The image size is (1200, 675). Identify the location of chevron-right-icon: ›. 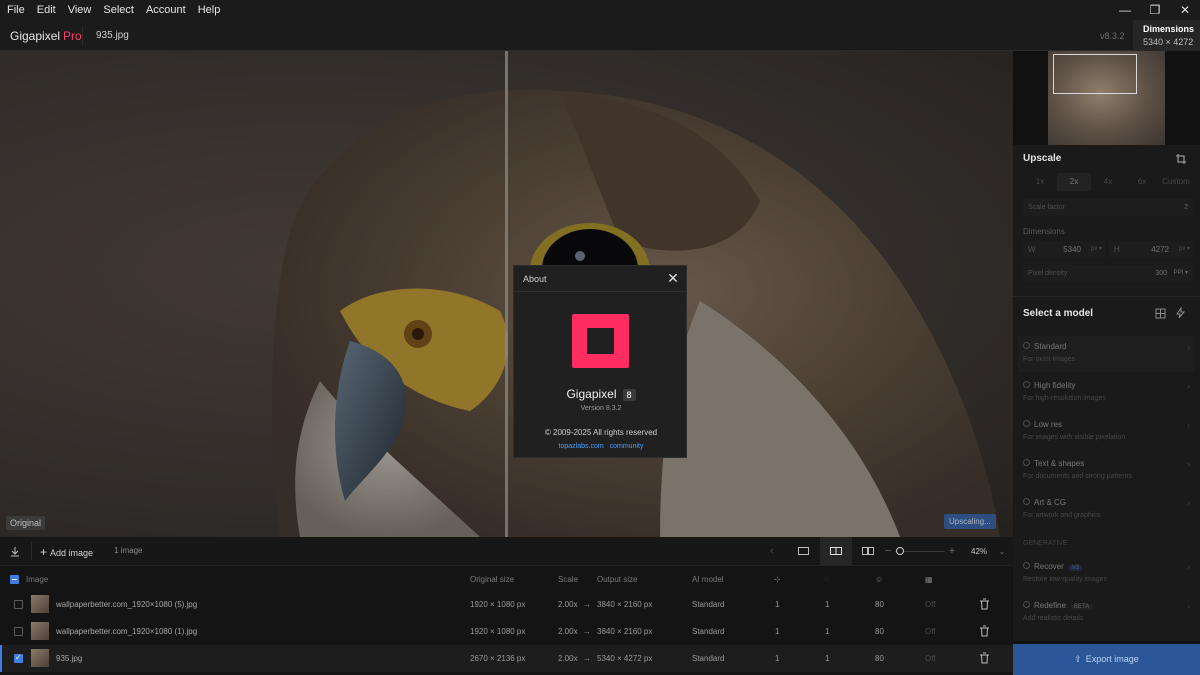
(1188, 503).